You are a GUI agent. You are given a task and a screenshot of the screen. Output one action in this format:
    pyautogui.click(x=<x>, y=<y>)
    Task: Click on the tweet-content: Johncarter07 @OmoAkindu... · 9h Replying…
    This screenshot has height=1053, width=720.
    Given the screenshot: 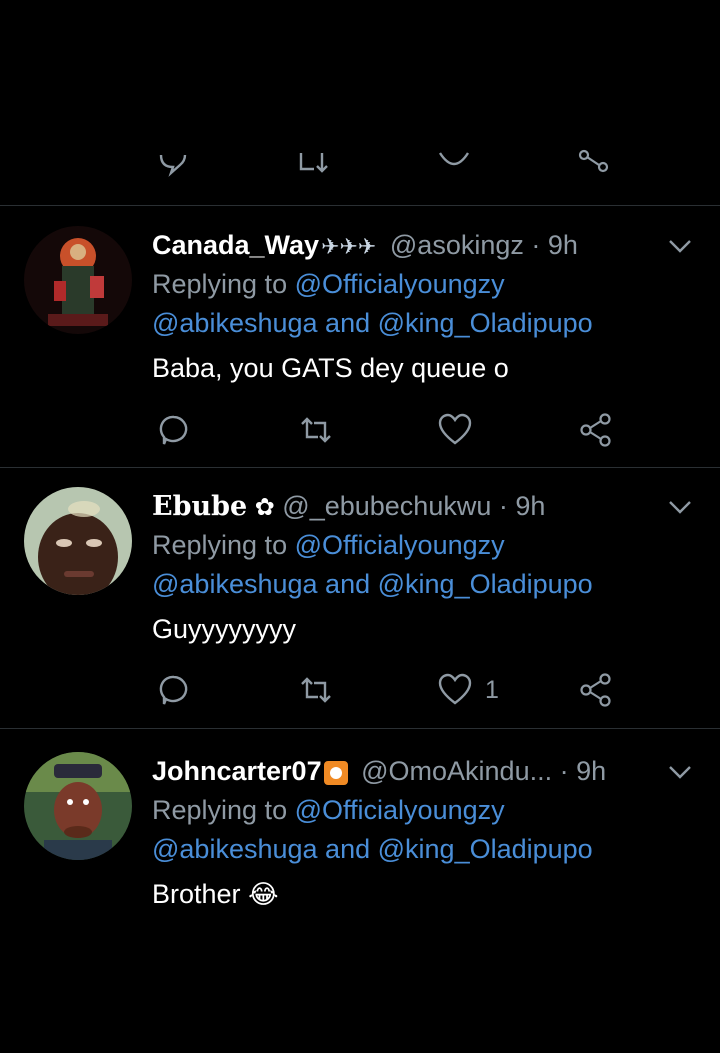 What is the action you would take?
    pyautogui.click(x=422, y=833)
    